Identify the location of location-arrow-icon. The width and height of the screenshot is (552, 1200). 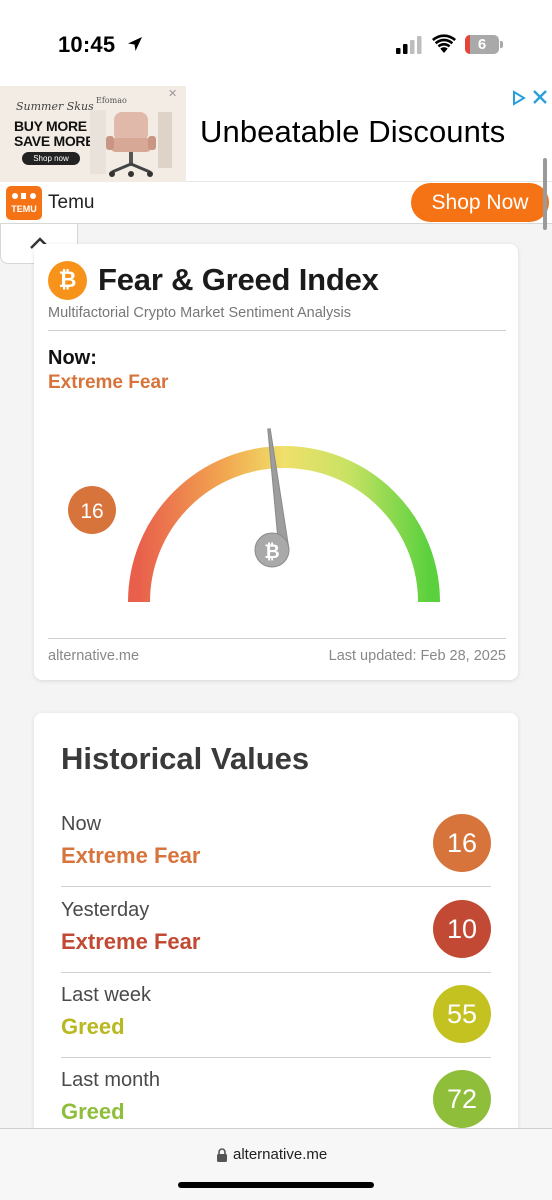
(135, 44).